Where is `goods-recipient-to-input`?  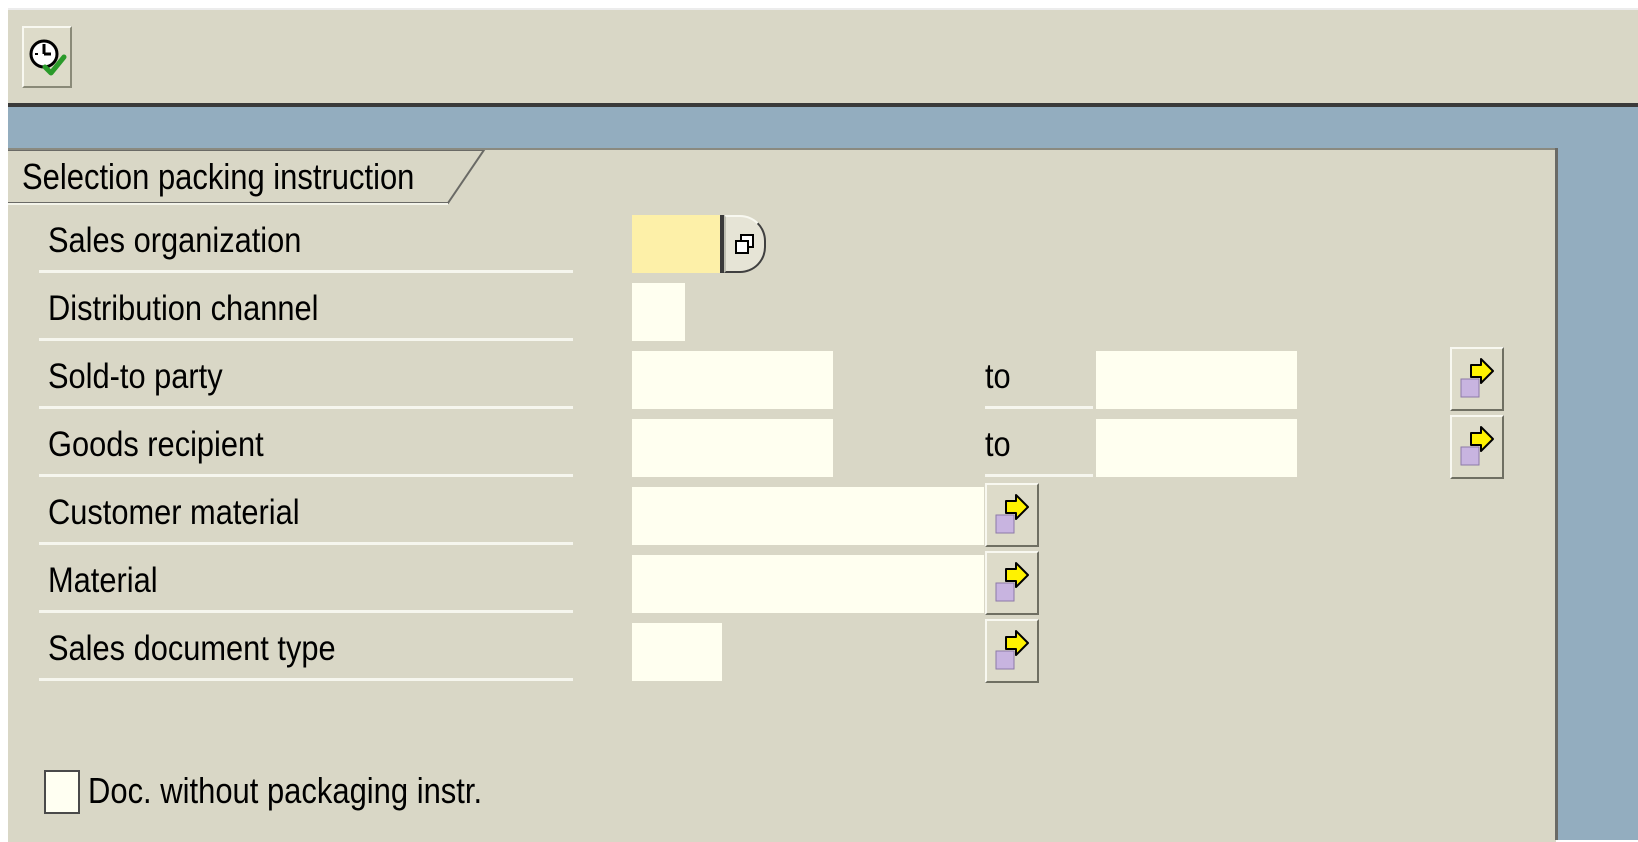
goods-recipient-to-input is located at coordinates (1196, 448).